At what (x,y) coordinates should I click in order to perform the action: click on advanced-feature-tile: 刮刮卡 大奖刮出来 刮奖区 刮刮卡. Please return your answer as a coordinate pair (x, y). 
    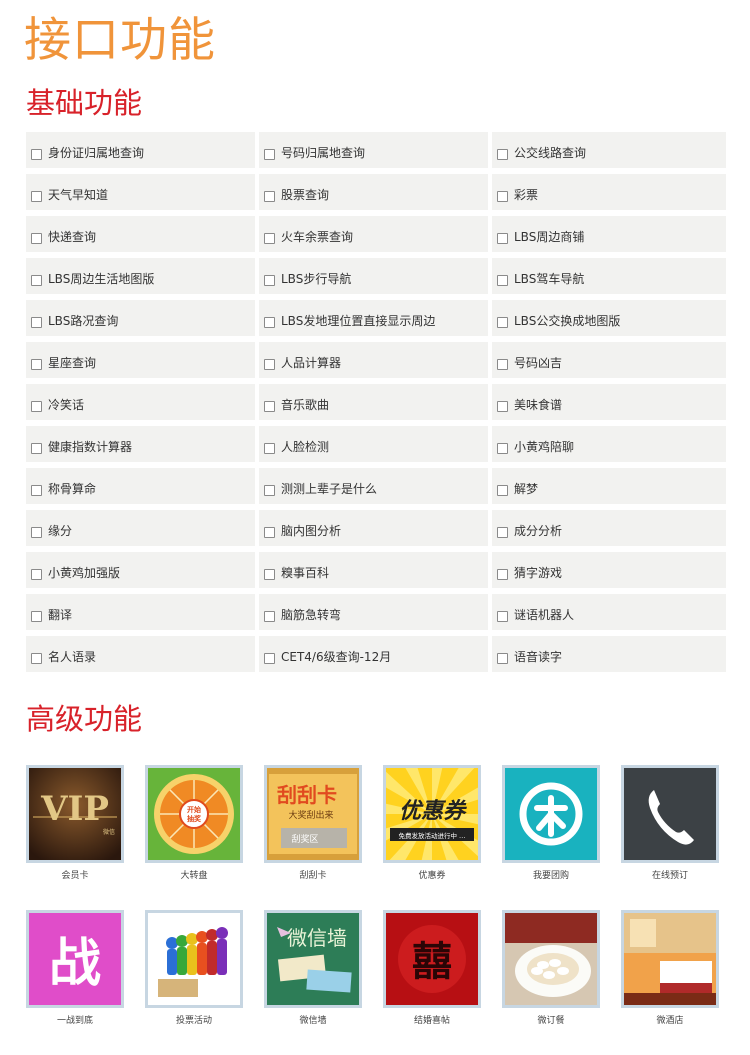
    Looking at the image, I should click on (313, 823).